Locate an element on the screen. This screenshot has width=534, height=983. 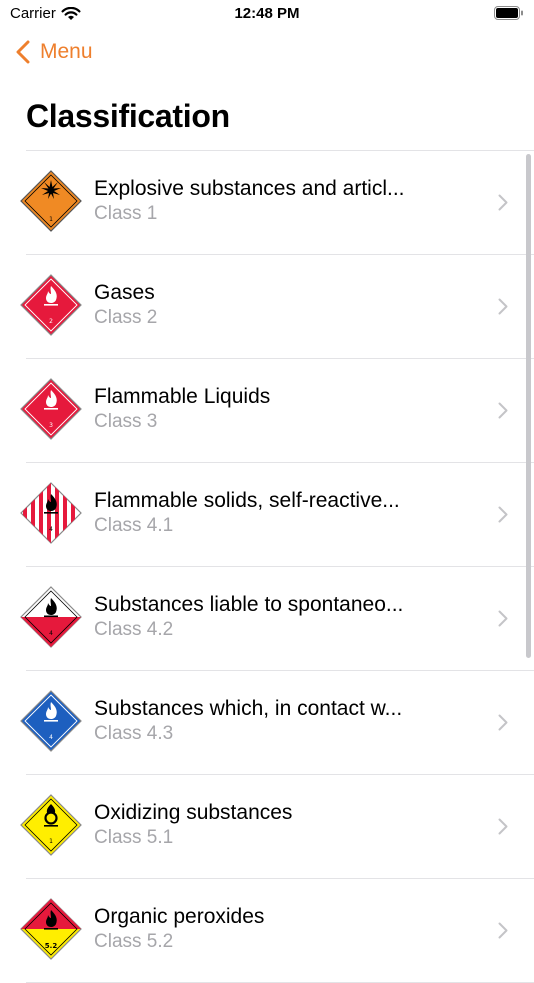
list-item-subtitle: Class 5.2 is located at coordinates (134, 941).